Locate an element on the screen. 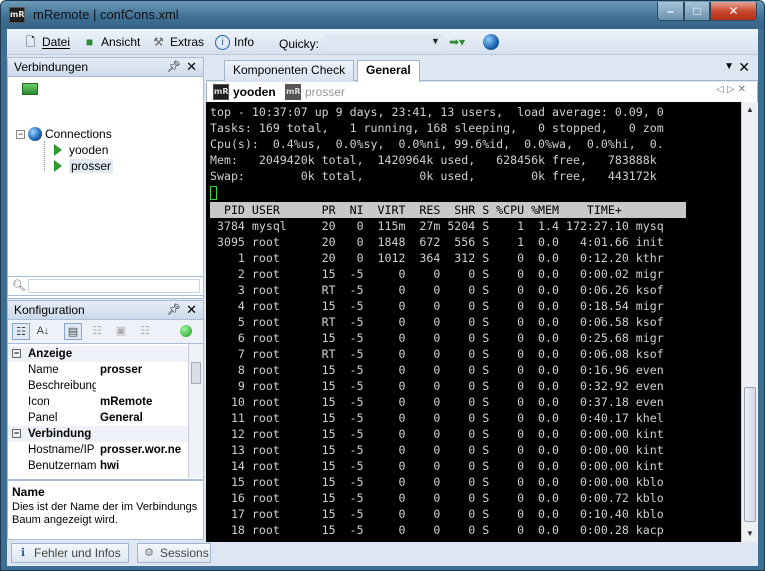  config-pane-title: Konfiguration is located at coordinates (49, 310).